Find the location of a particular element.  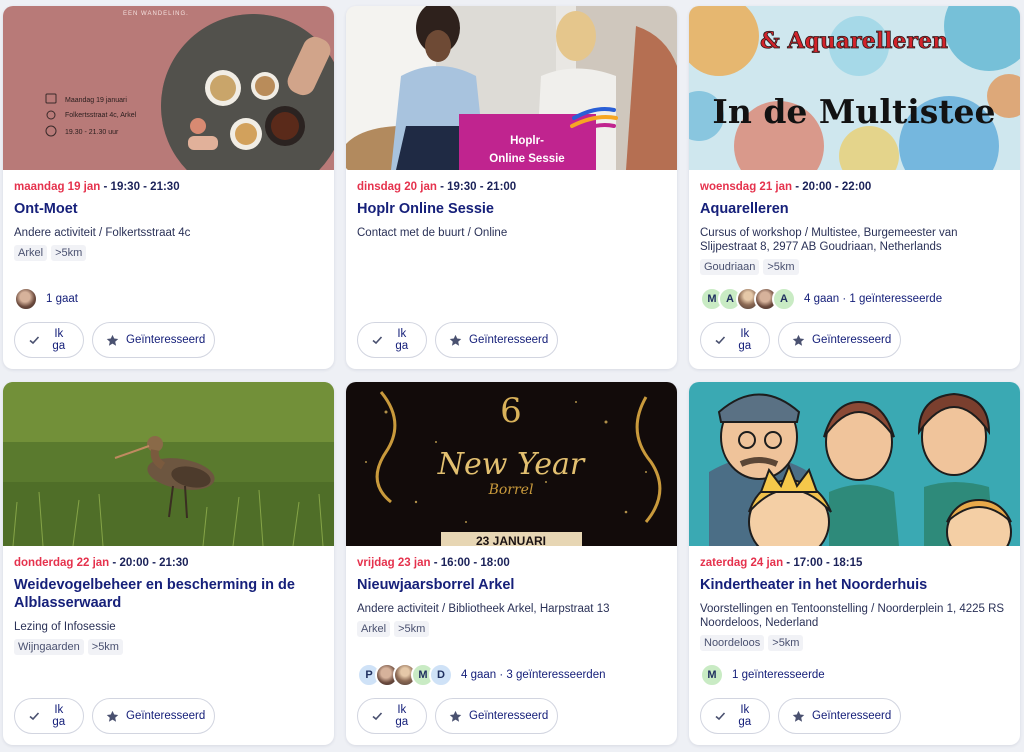

event-date: dinsdag 20 jan is located at coordinates (397, 187).